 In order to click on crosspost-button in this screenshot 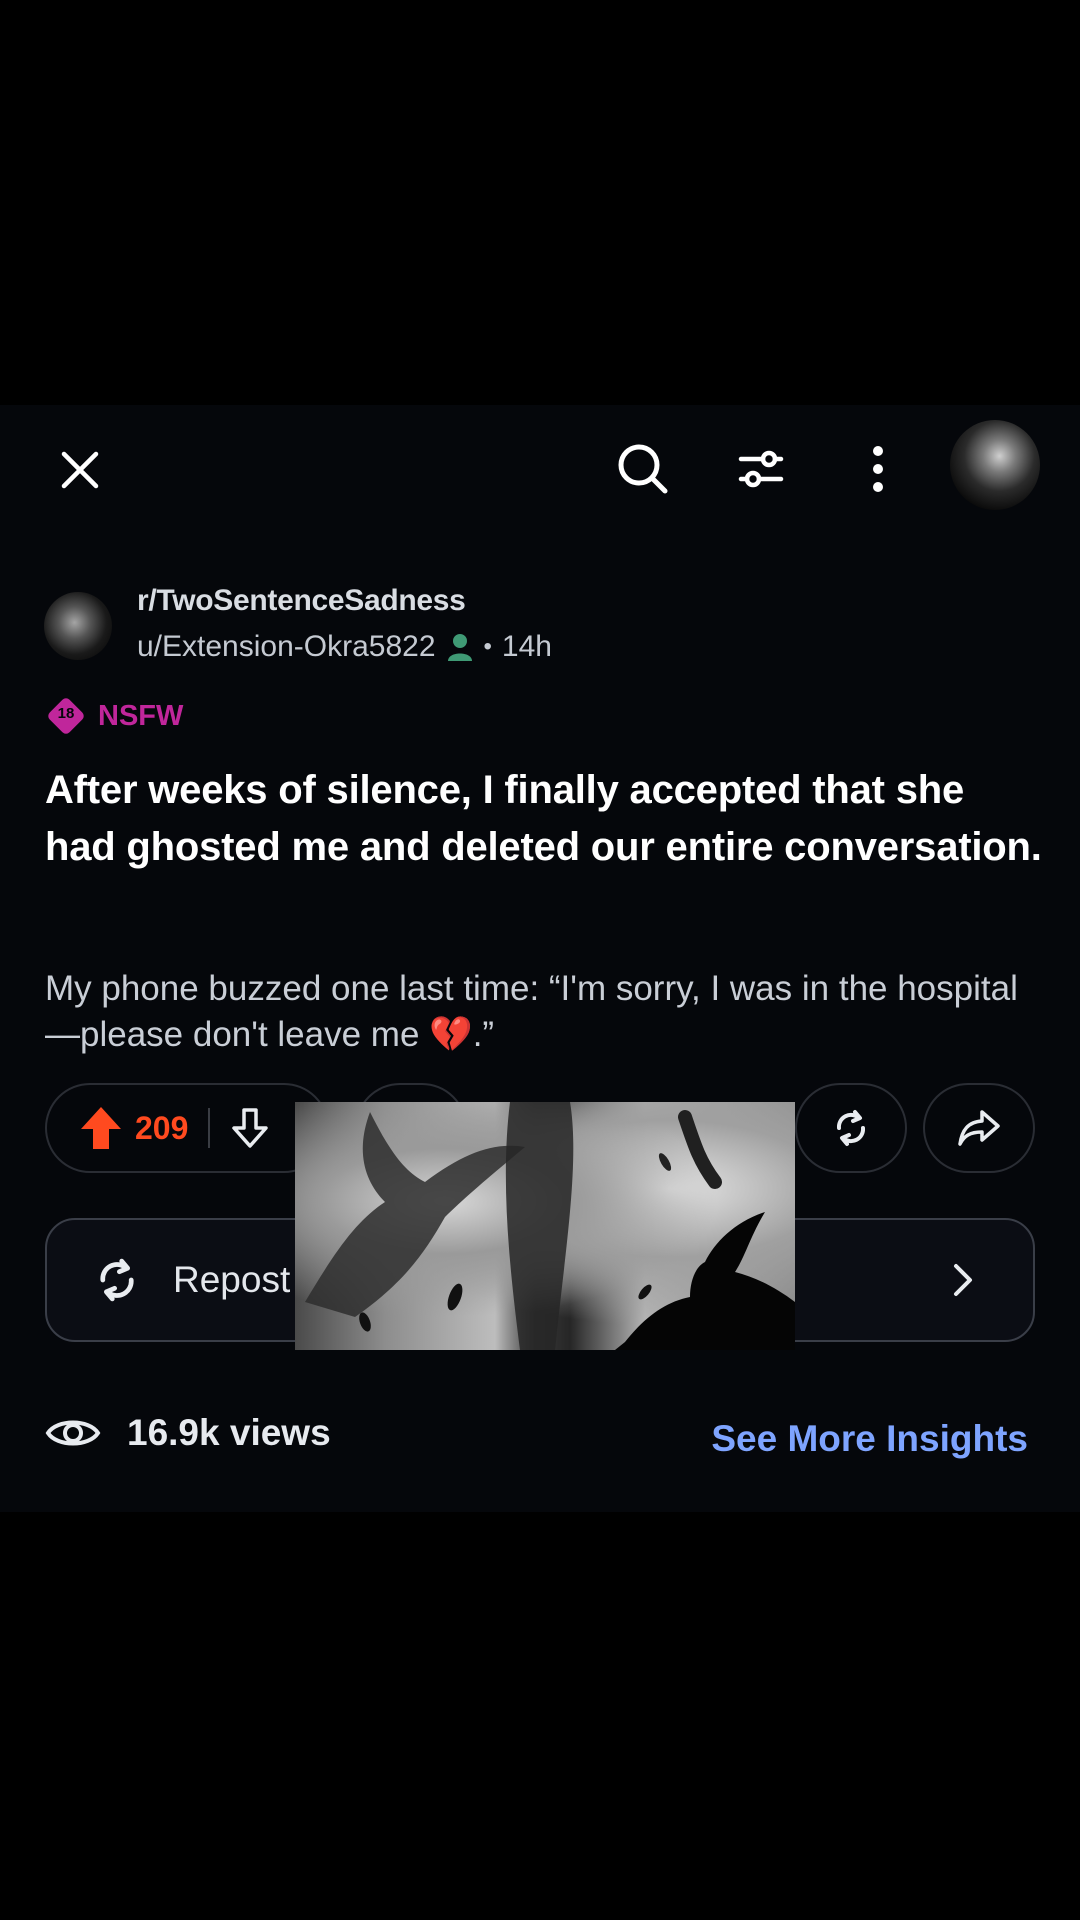, I will do `click(851, 1128)`.